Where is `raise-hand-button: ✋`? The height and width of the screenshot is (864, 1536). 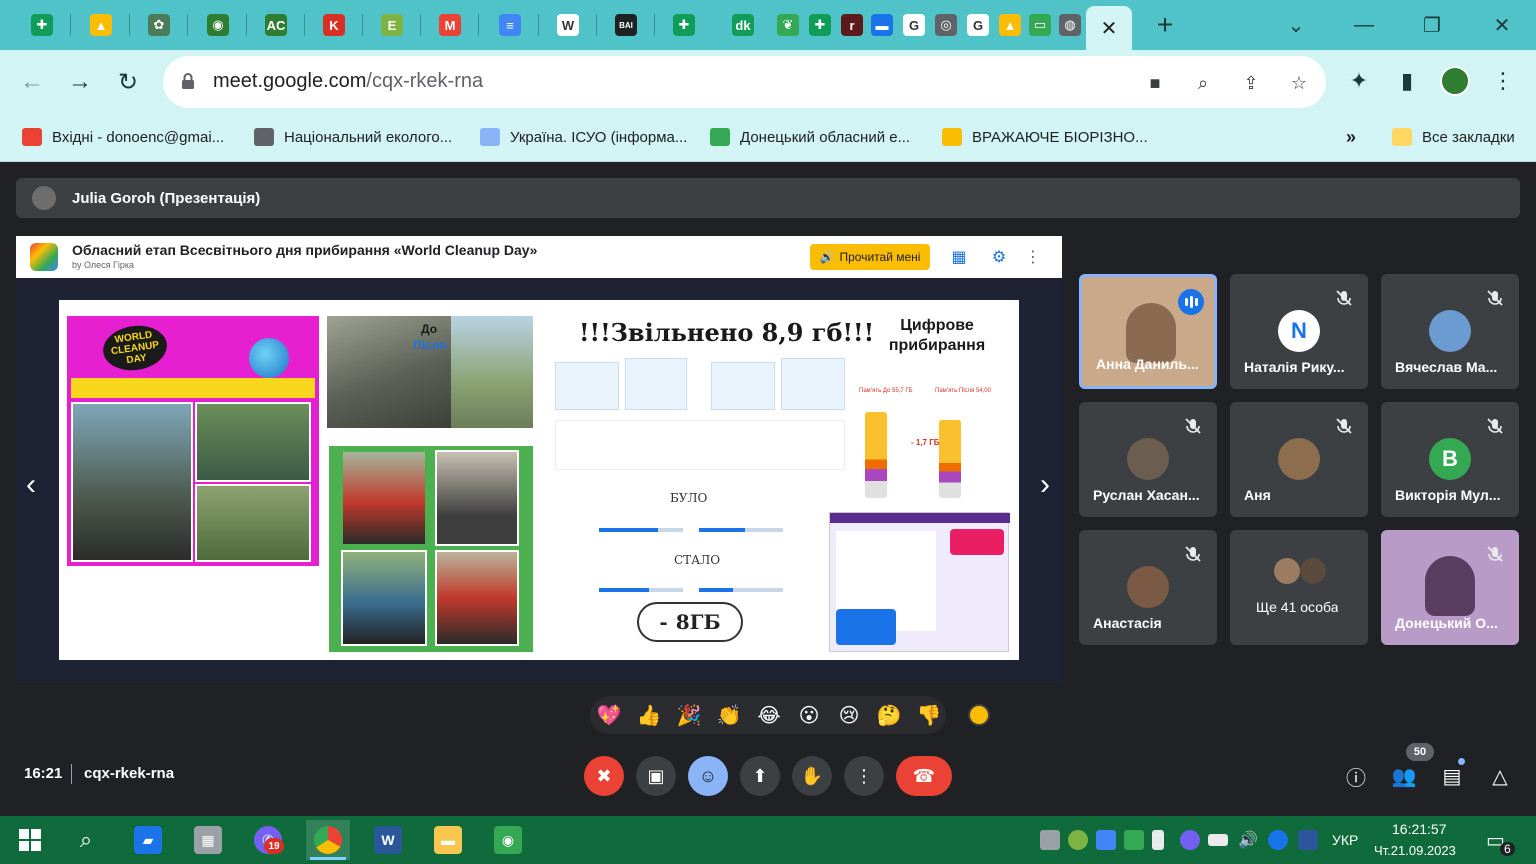 raise-hand-button: ✋ is located at coordinates (812, 776).